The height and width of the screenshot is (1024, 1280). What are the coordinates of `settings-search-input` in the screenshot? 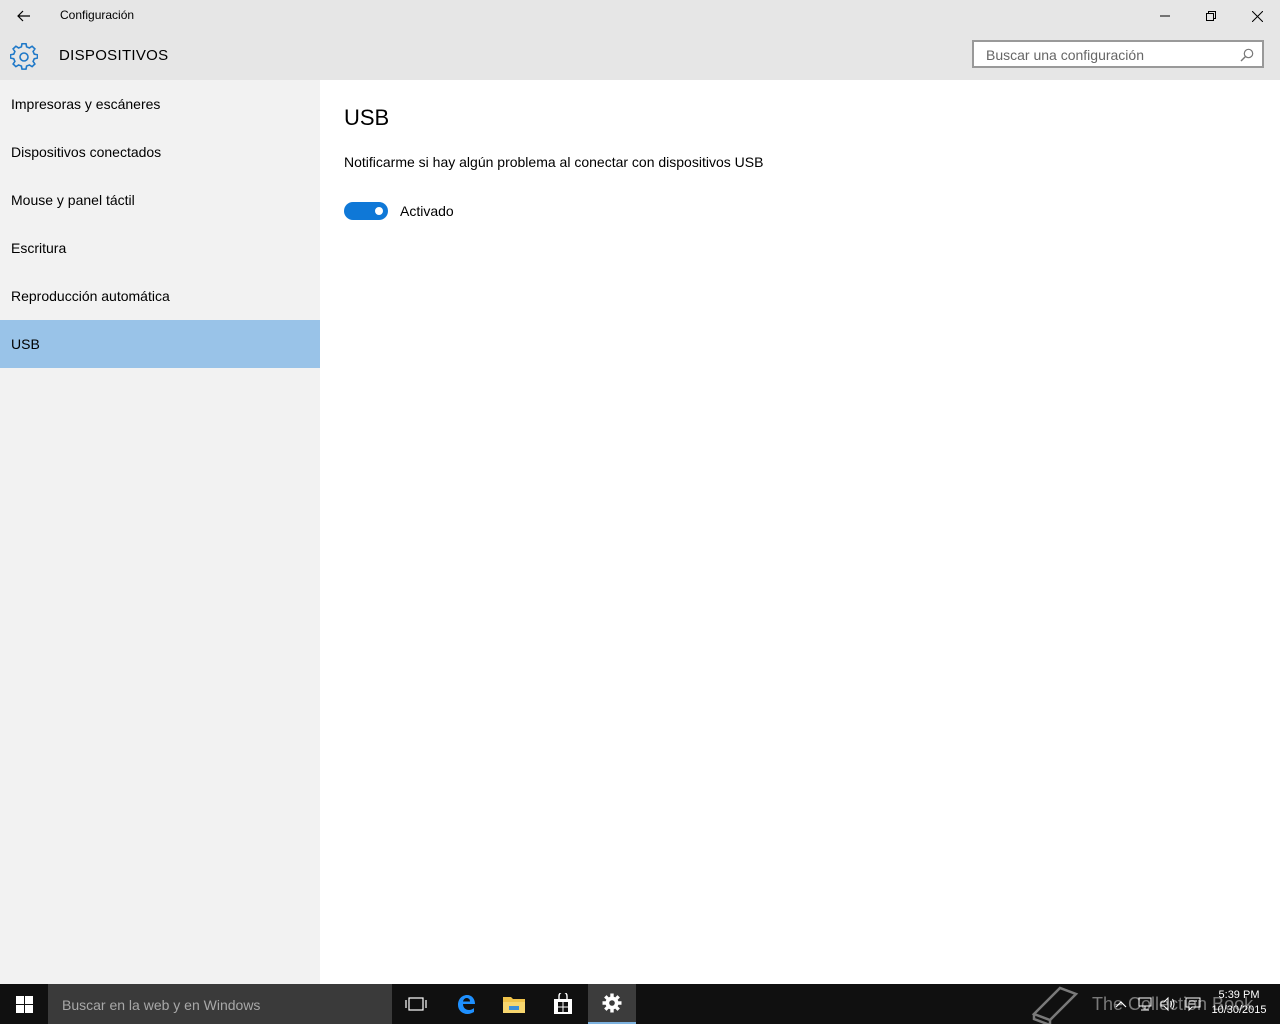 It's located at (1111, 55).